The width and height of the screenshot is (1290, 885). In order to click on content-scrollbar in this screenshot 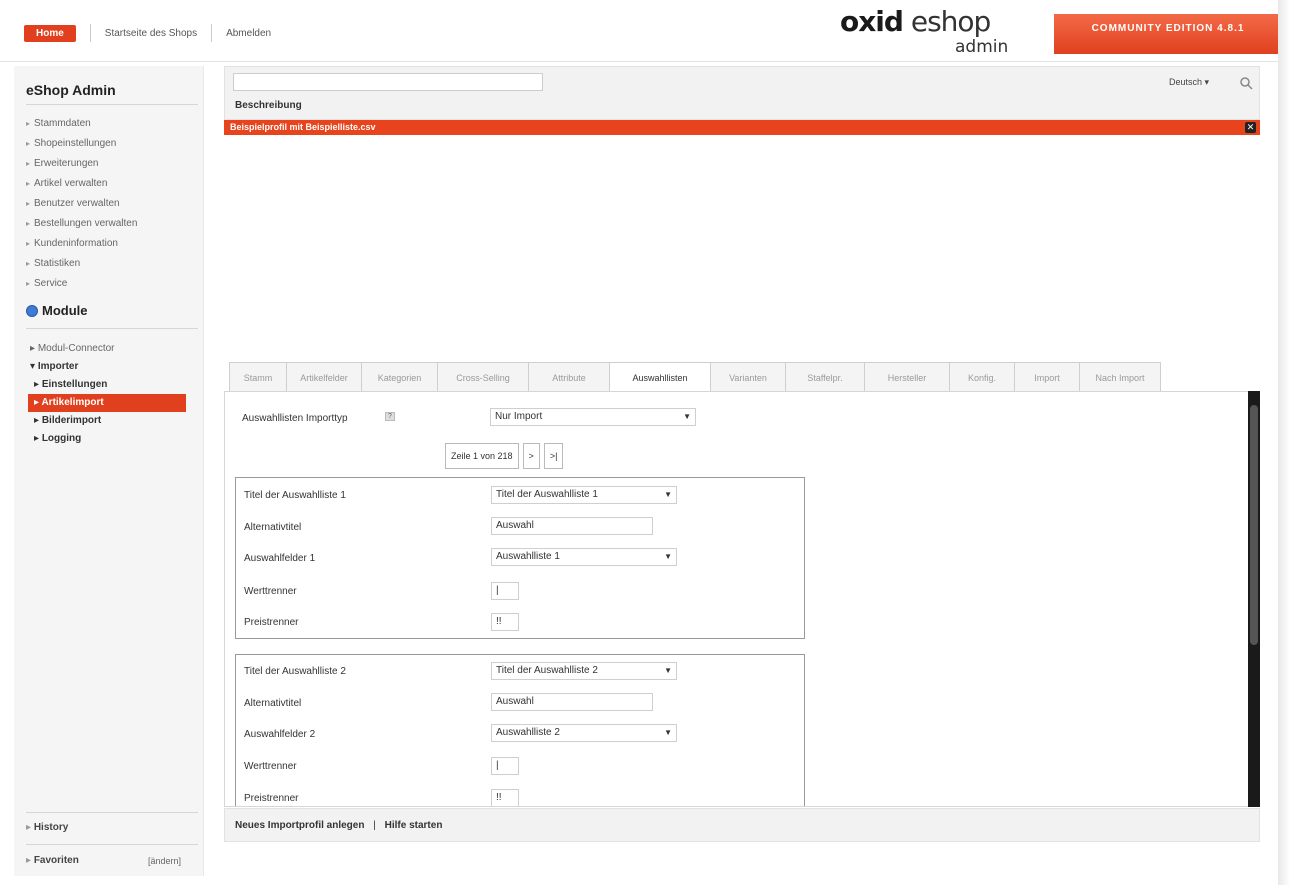, I will do `click(1254, 599)`.